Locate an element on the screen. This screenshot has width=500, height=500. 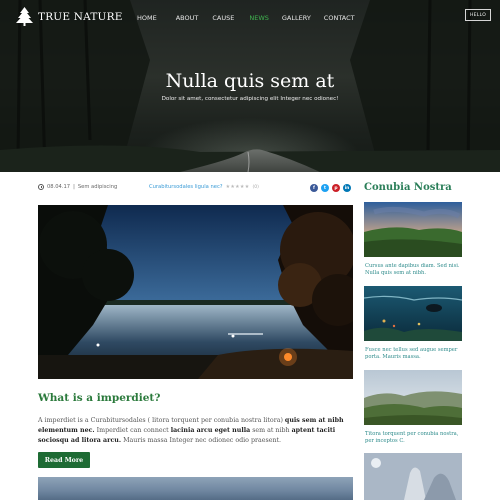
pine-tree-icon is located at coordinates (24, 16).